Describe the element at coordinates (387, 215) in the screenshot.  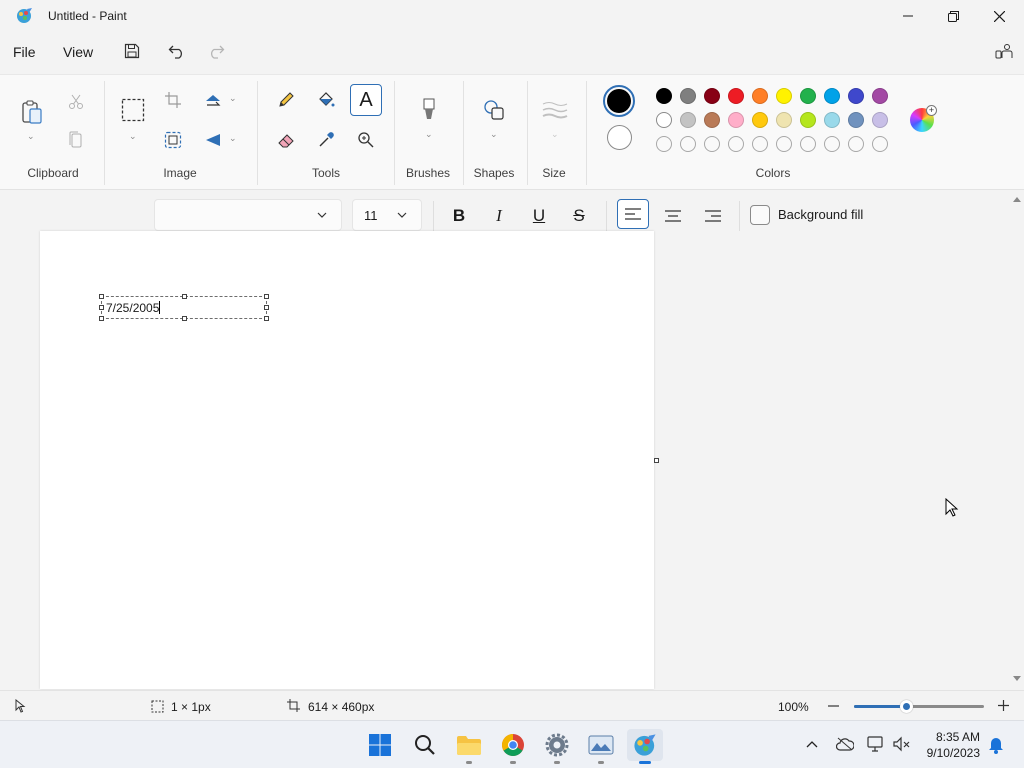
I see `font-size-dropdown: 11` at that location.